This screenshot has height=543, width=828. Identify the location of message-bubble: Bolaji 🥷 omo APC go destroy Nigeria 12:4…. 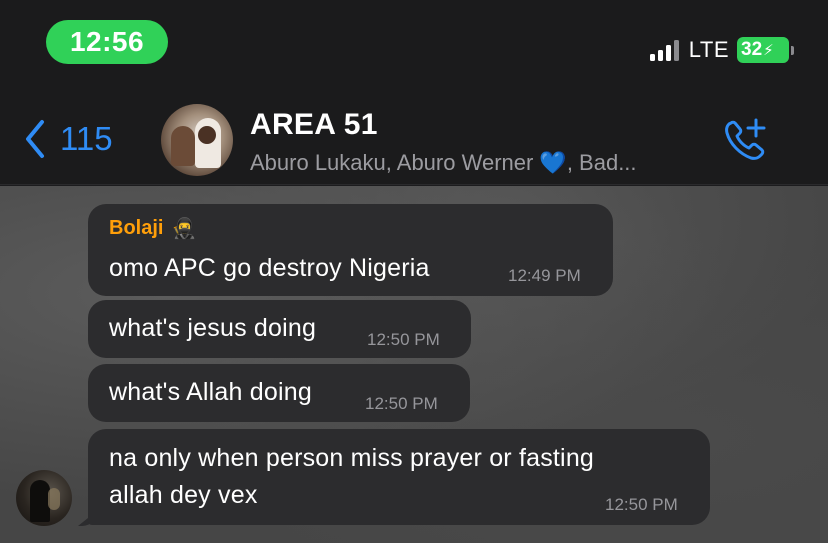
(350, 250).